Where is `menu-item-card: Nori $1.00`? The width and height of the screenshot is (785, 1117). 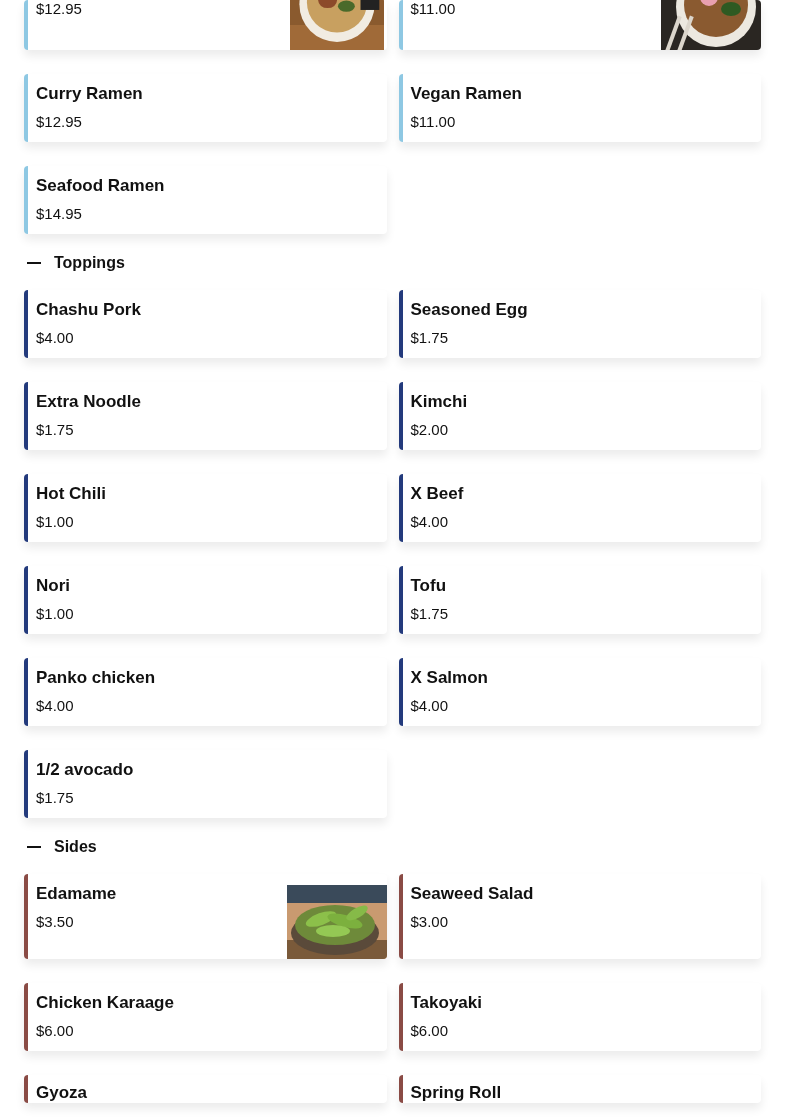
menu-item-card: Nori $1.00 is located at coordinates (205, 600).